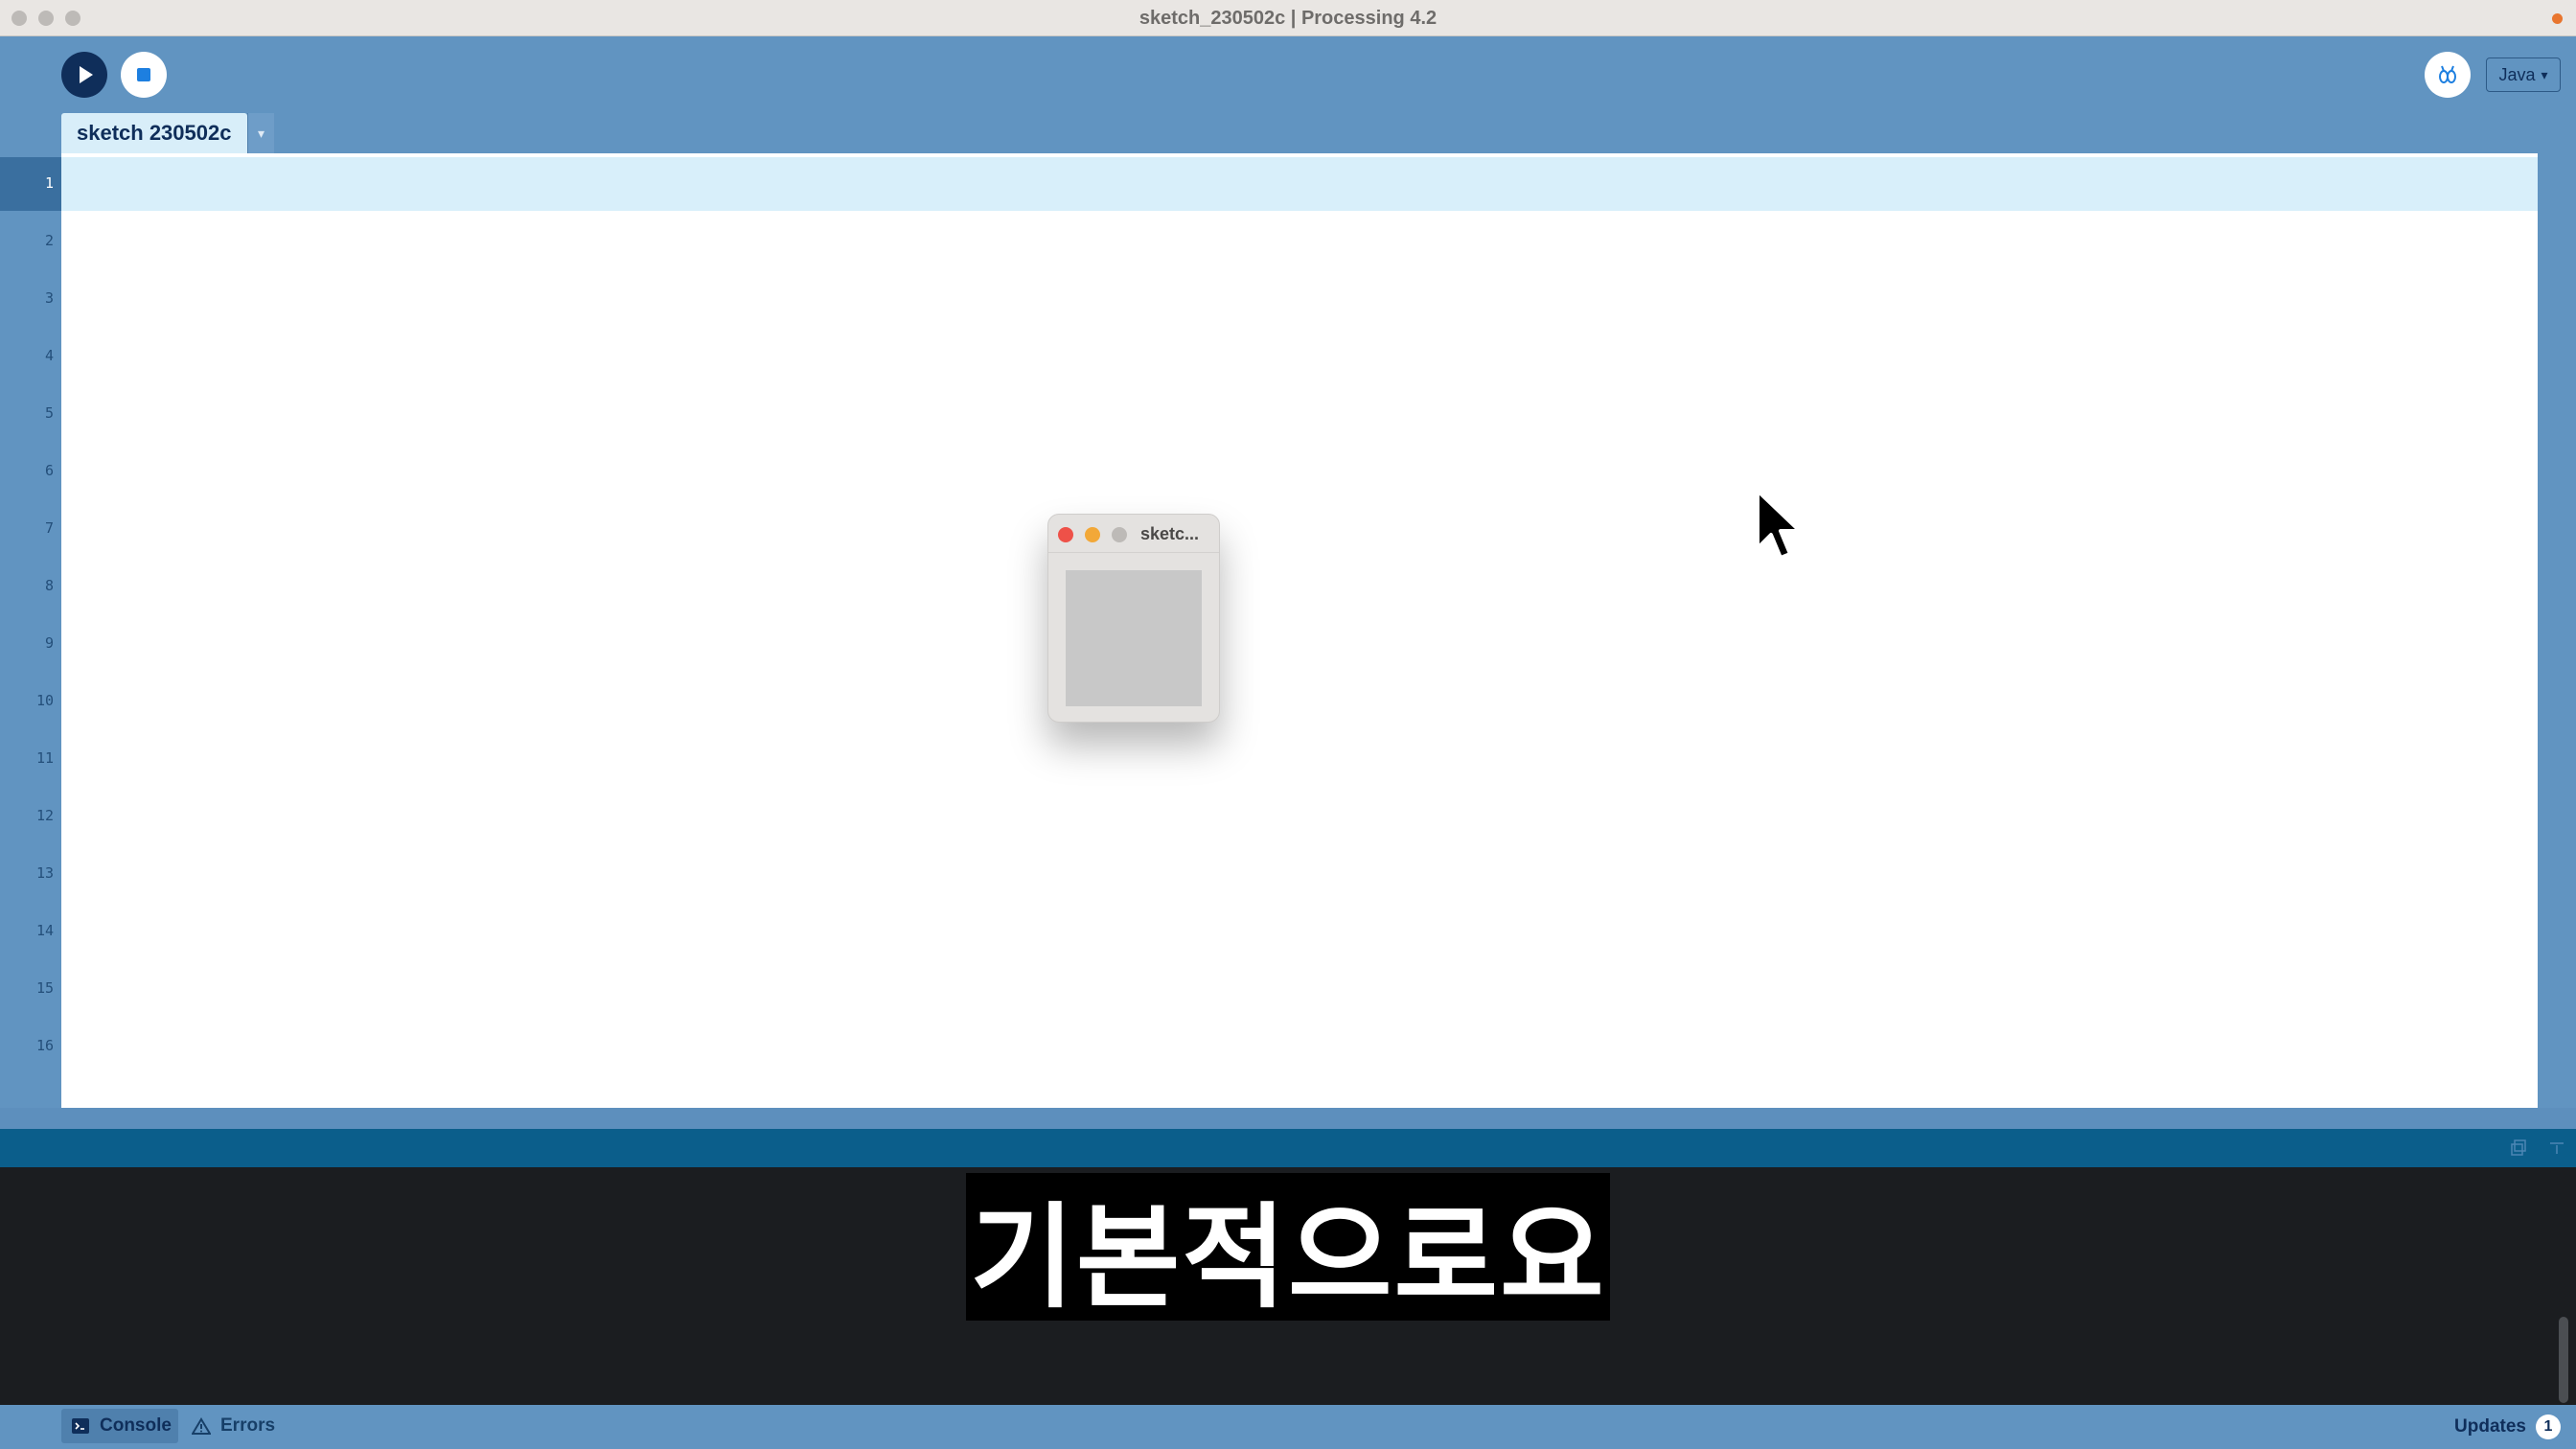  I want to click on copy-icon, so click(2518, 1148).